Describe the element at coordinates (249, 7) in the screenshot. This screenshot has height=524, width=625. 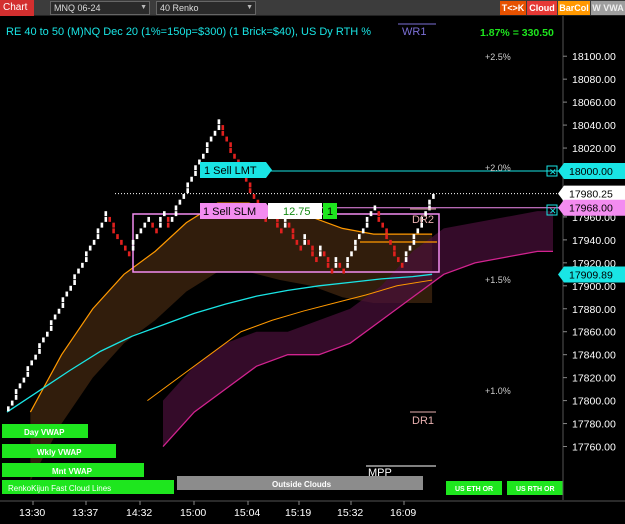
I see `chevron-down-icon: ▼` at that location.